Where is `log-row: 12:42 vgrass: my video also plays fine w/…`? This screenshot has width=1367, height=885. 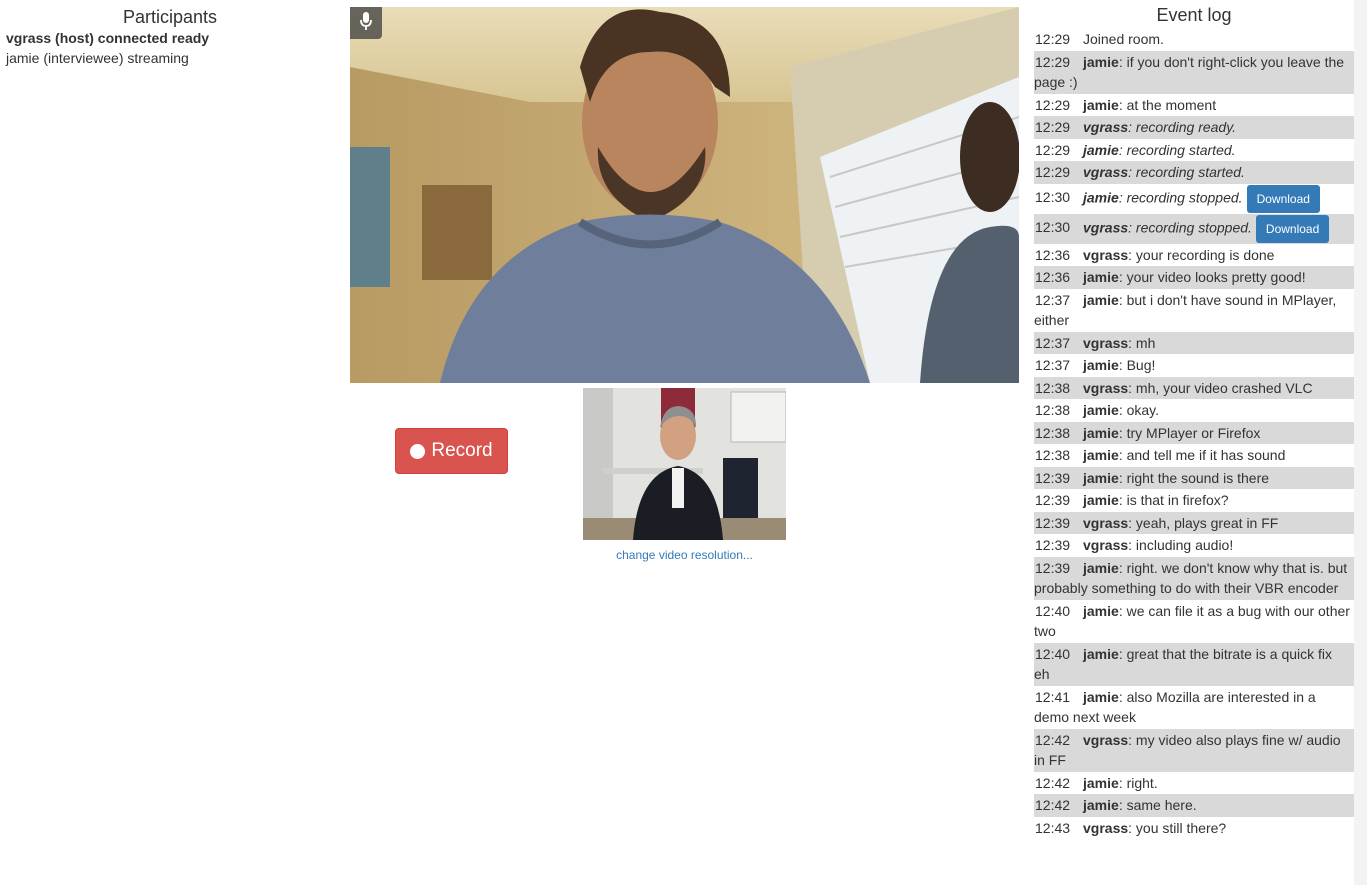 log-row: 12:42 vgrass: my video also plays fine w/… is located at coordinates (1194, 750).